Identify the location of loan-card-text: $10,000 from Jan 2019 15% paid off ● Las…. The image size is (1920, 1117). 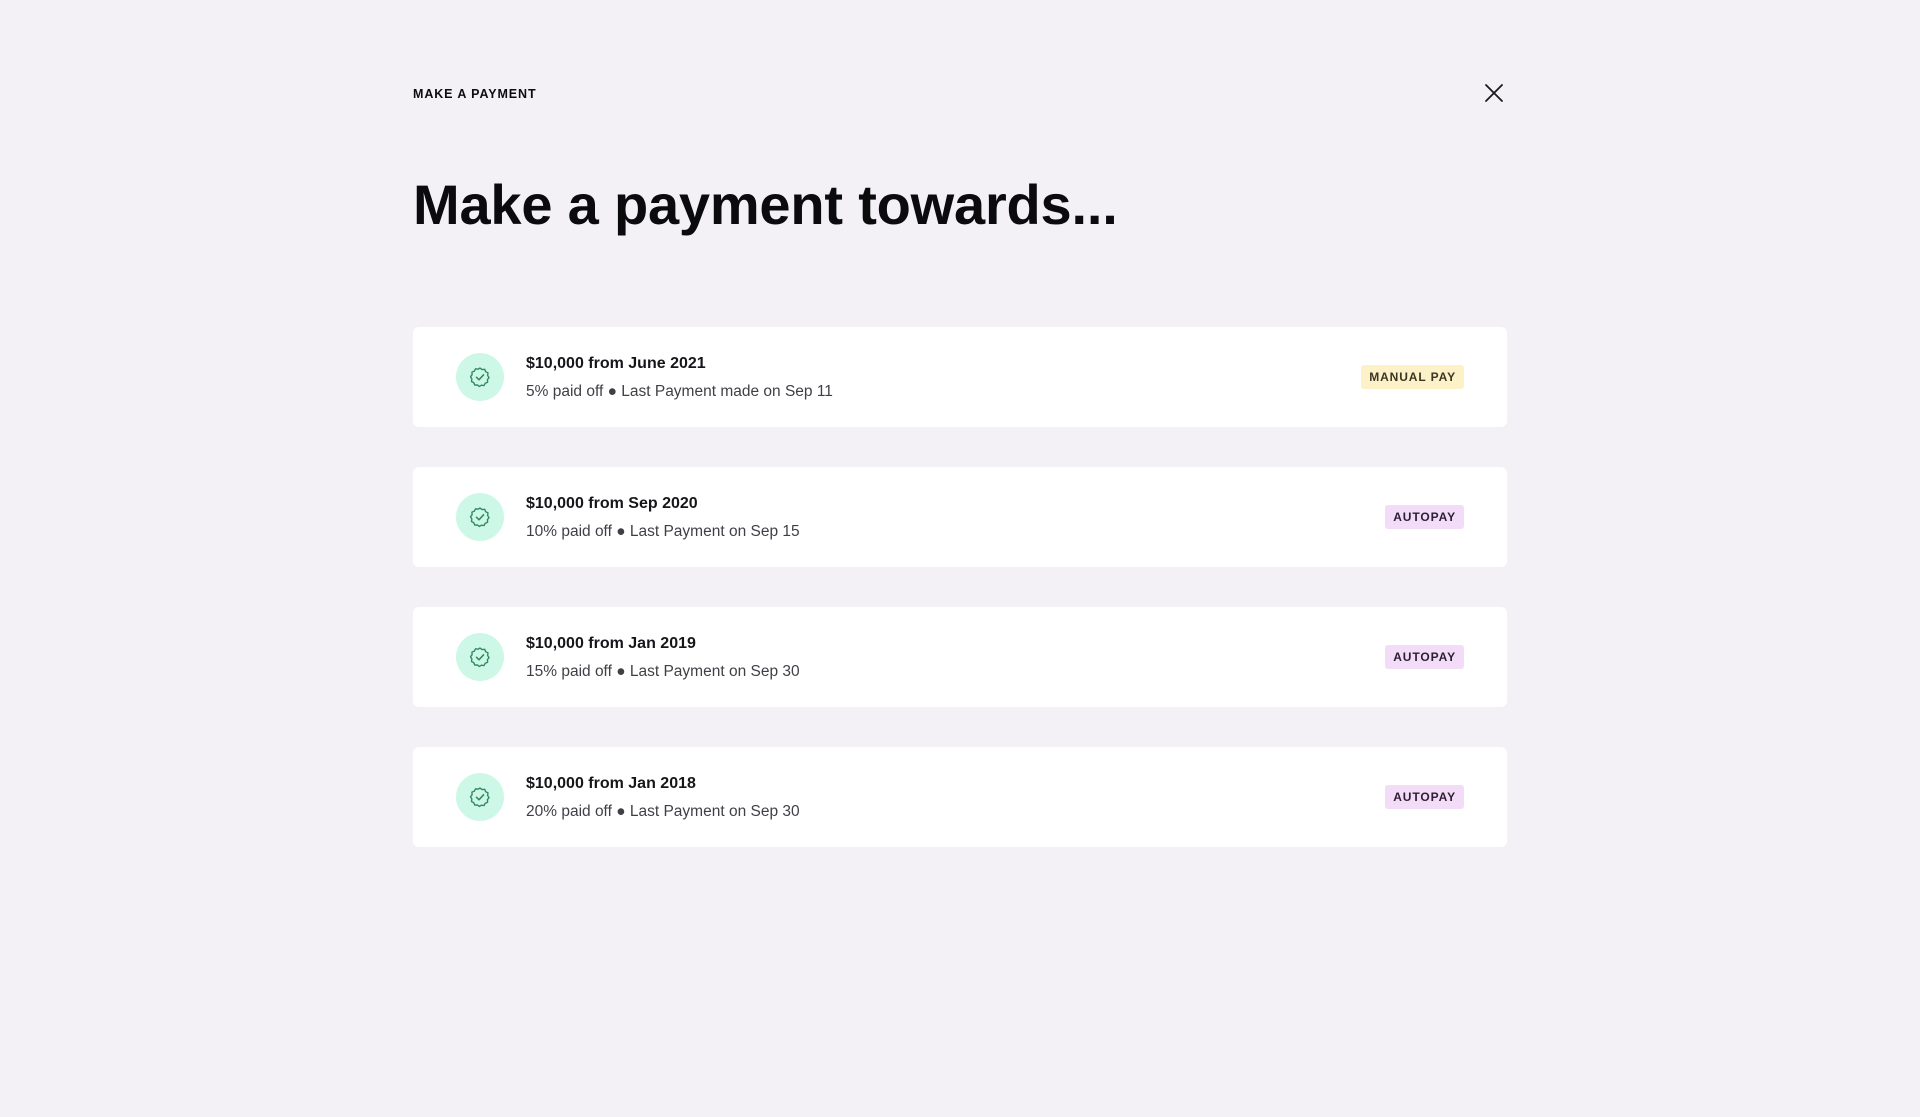
(663, 658).